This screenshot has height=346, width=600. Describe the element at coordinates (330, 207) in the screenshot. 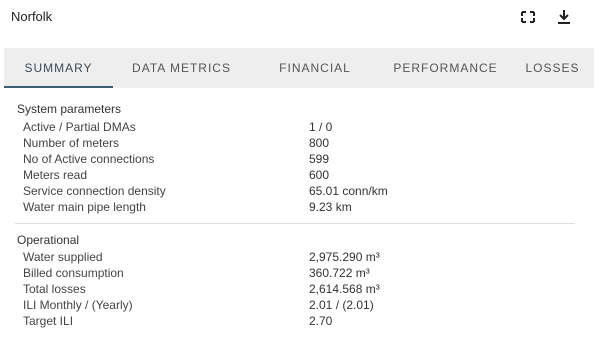

I see `row-value: 9.23 km` at that location.